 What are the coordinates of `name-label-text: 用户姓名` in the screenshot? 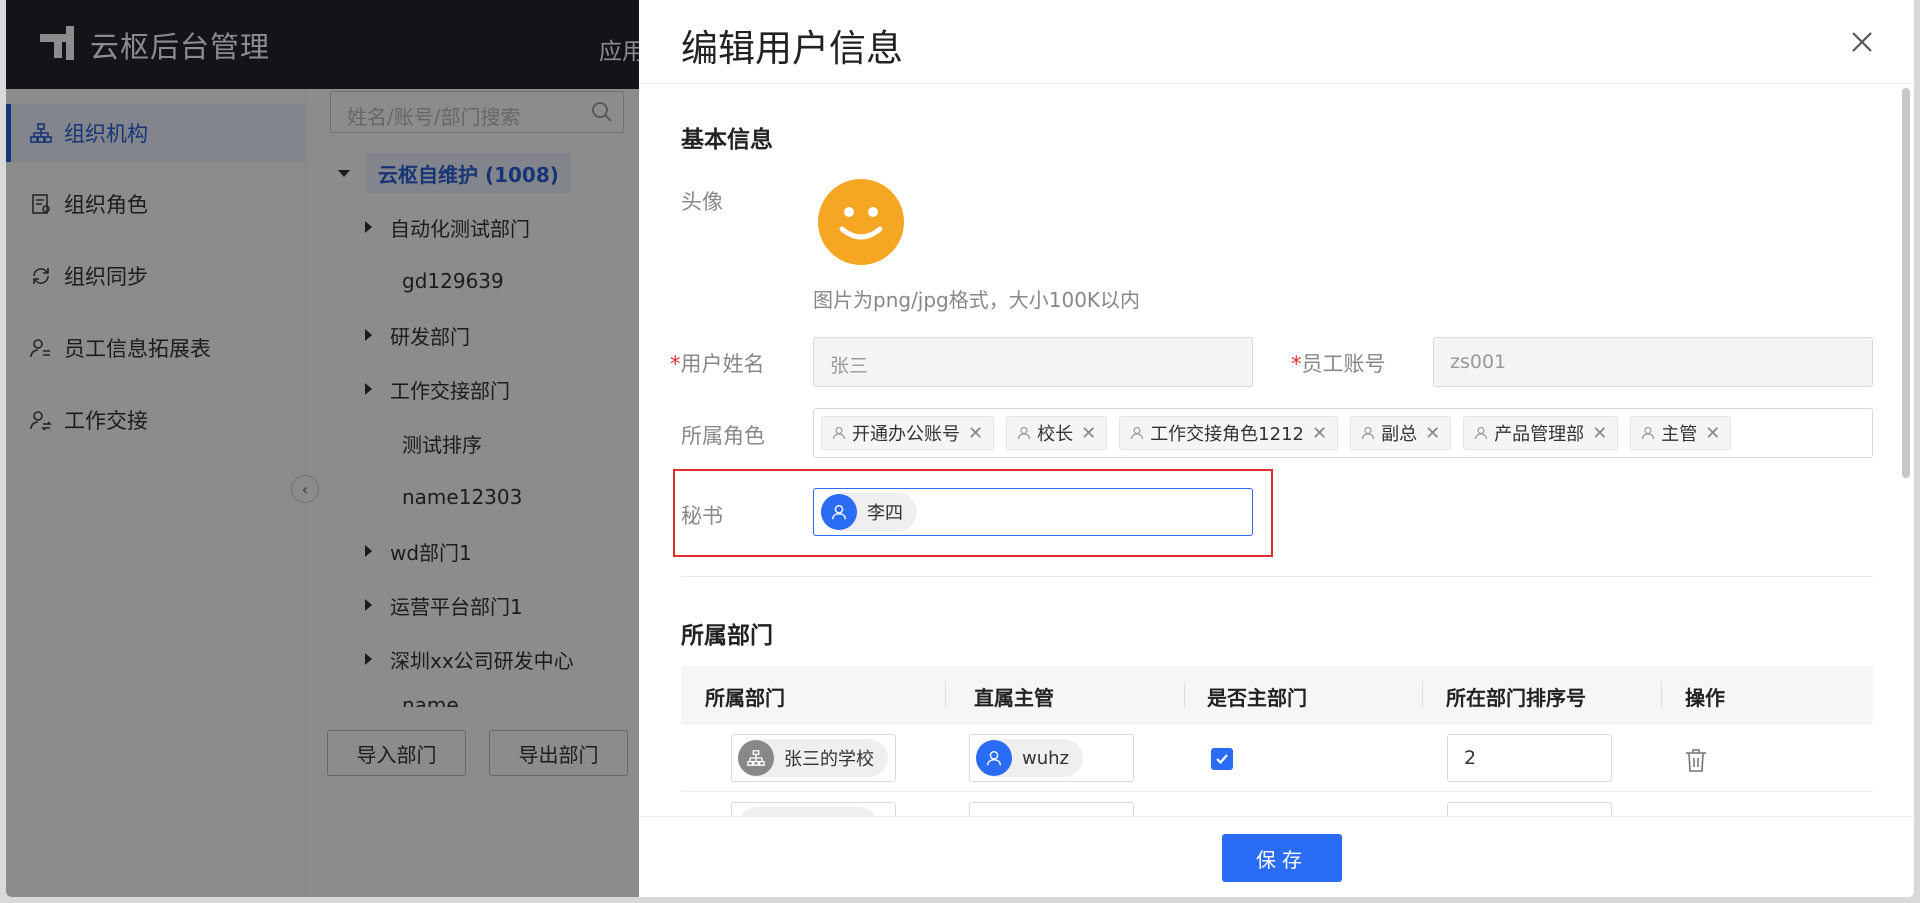 It's located at (722, 364).